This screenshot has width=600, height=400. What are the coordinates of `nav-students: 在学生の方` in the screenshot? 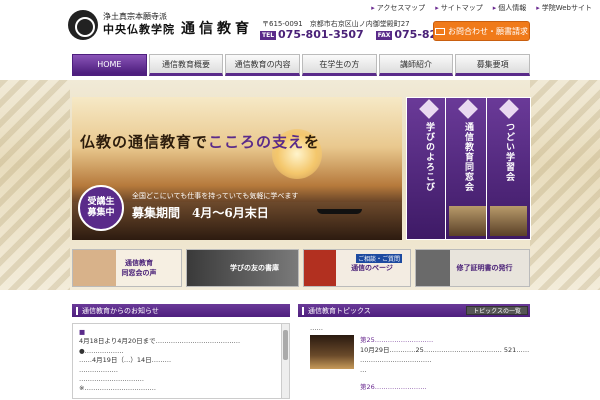 It's located at (339, 65).